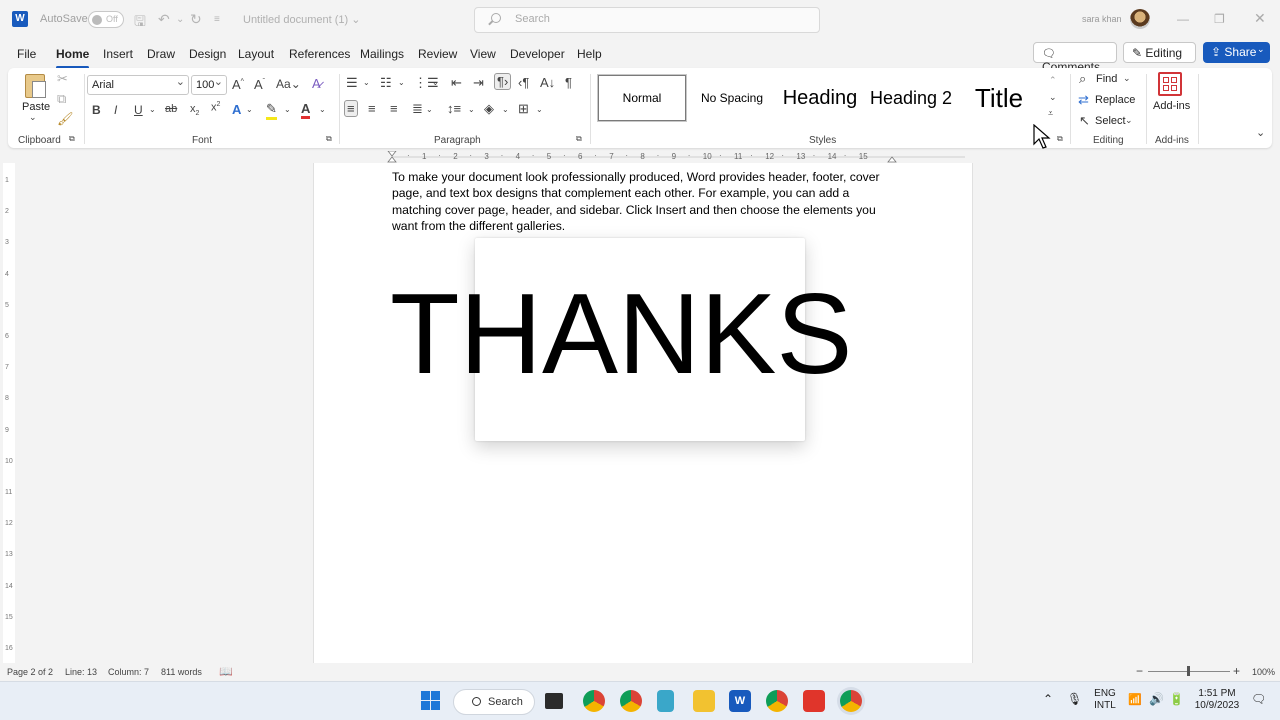 Image resolution: width=1280 pixels, height=720 pixels. I want to click on find-button: Find, so click(1106, 79).